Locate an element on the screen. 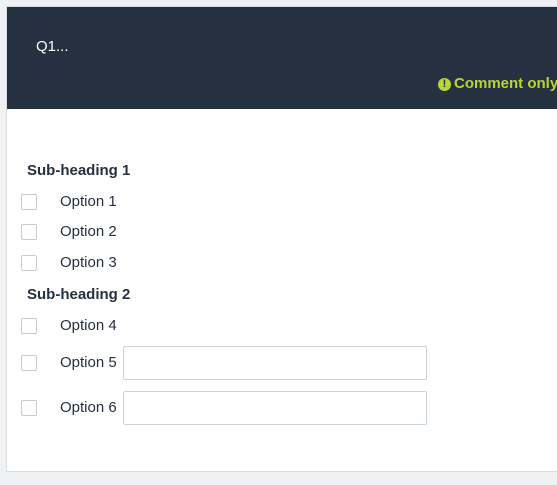  option-6-checkbox is located at coordinates (29, 408).